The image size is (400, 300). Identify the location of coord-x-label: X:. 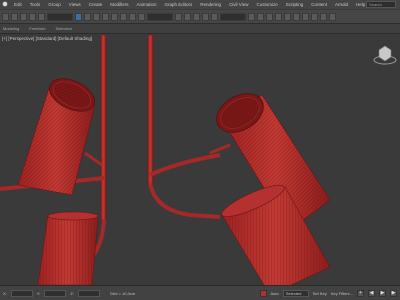
(5, 293).